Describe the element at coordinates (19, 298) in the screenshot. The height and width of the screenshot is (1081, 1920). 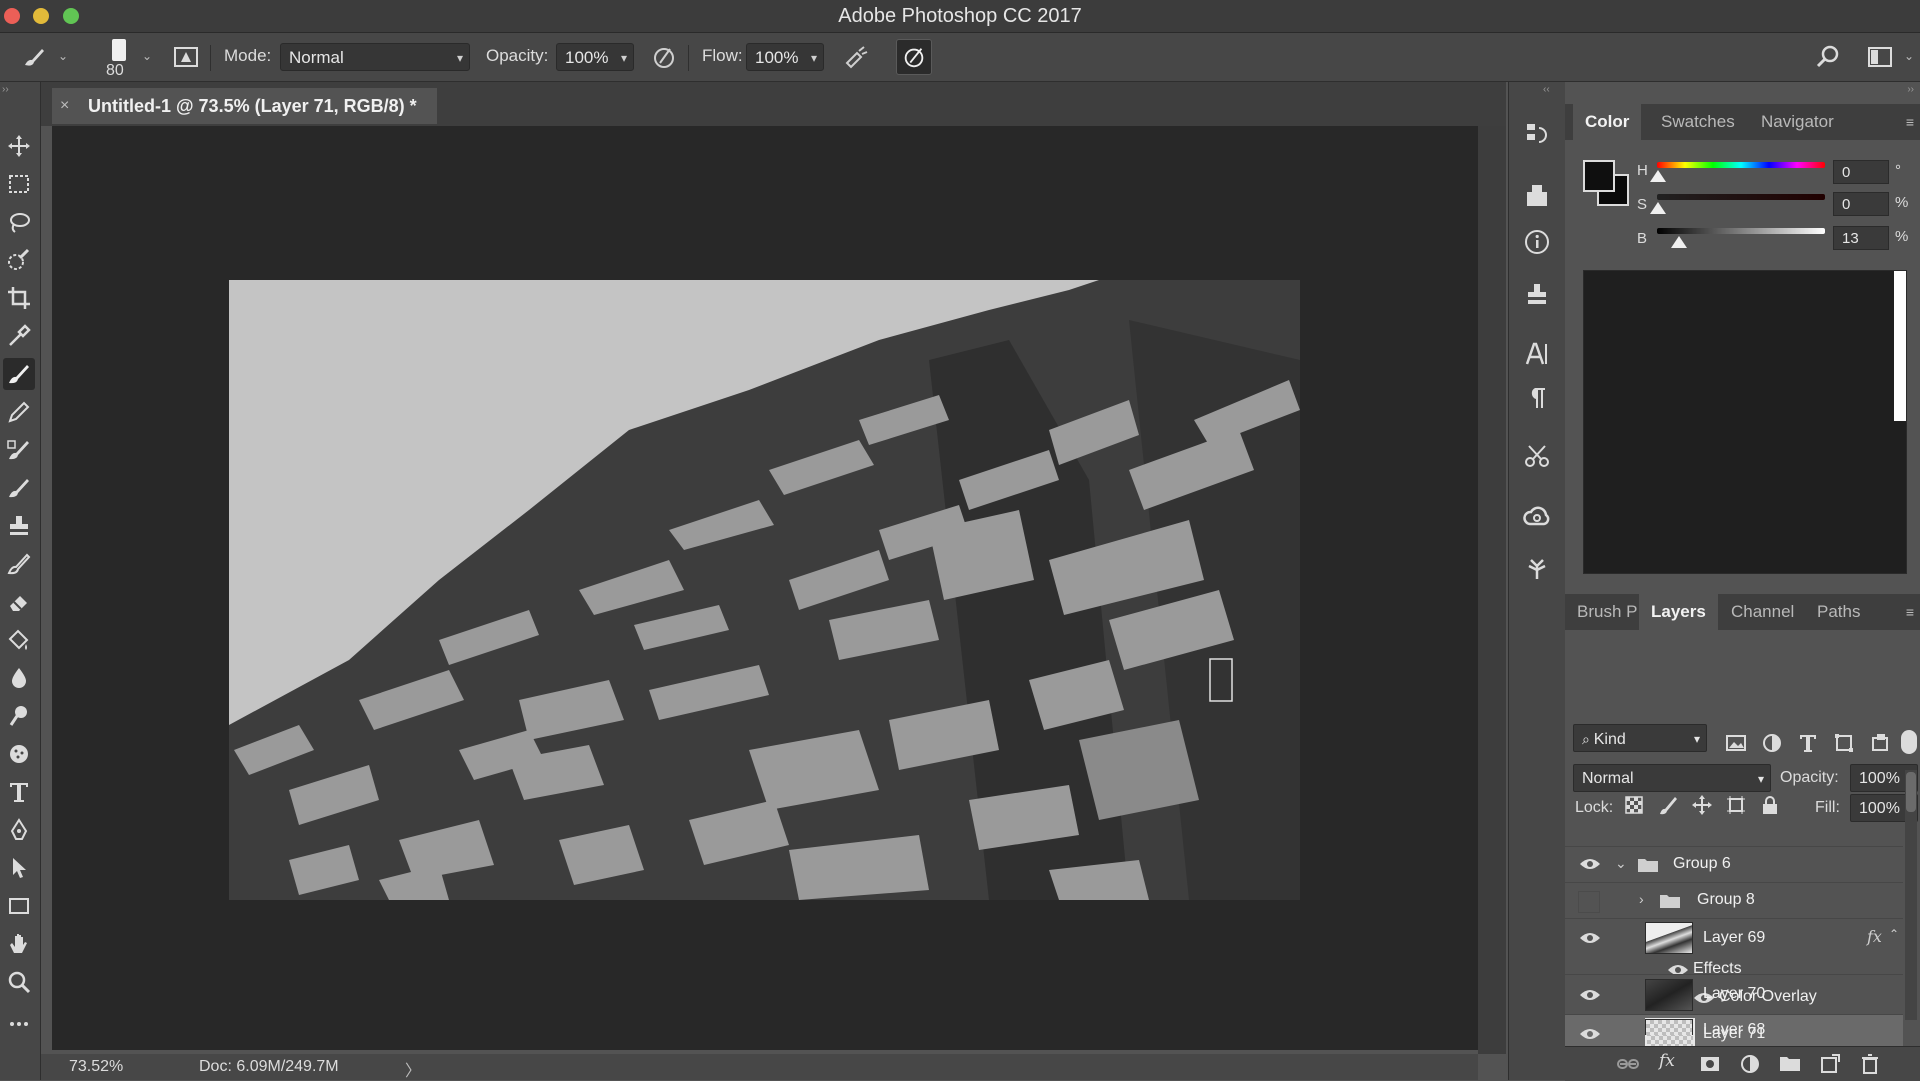
I see `crop-tool` at that location.